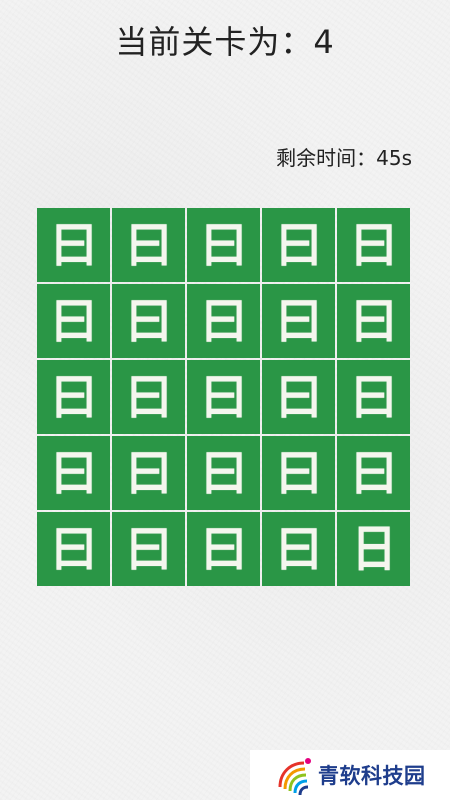  What do you see at coordinates (344, 158) in the screenshot?
I see `time-remaining: 剩余时间：45s` at bounding box center [344, 158].